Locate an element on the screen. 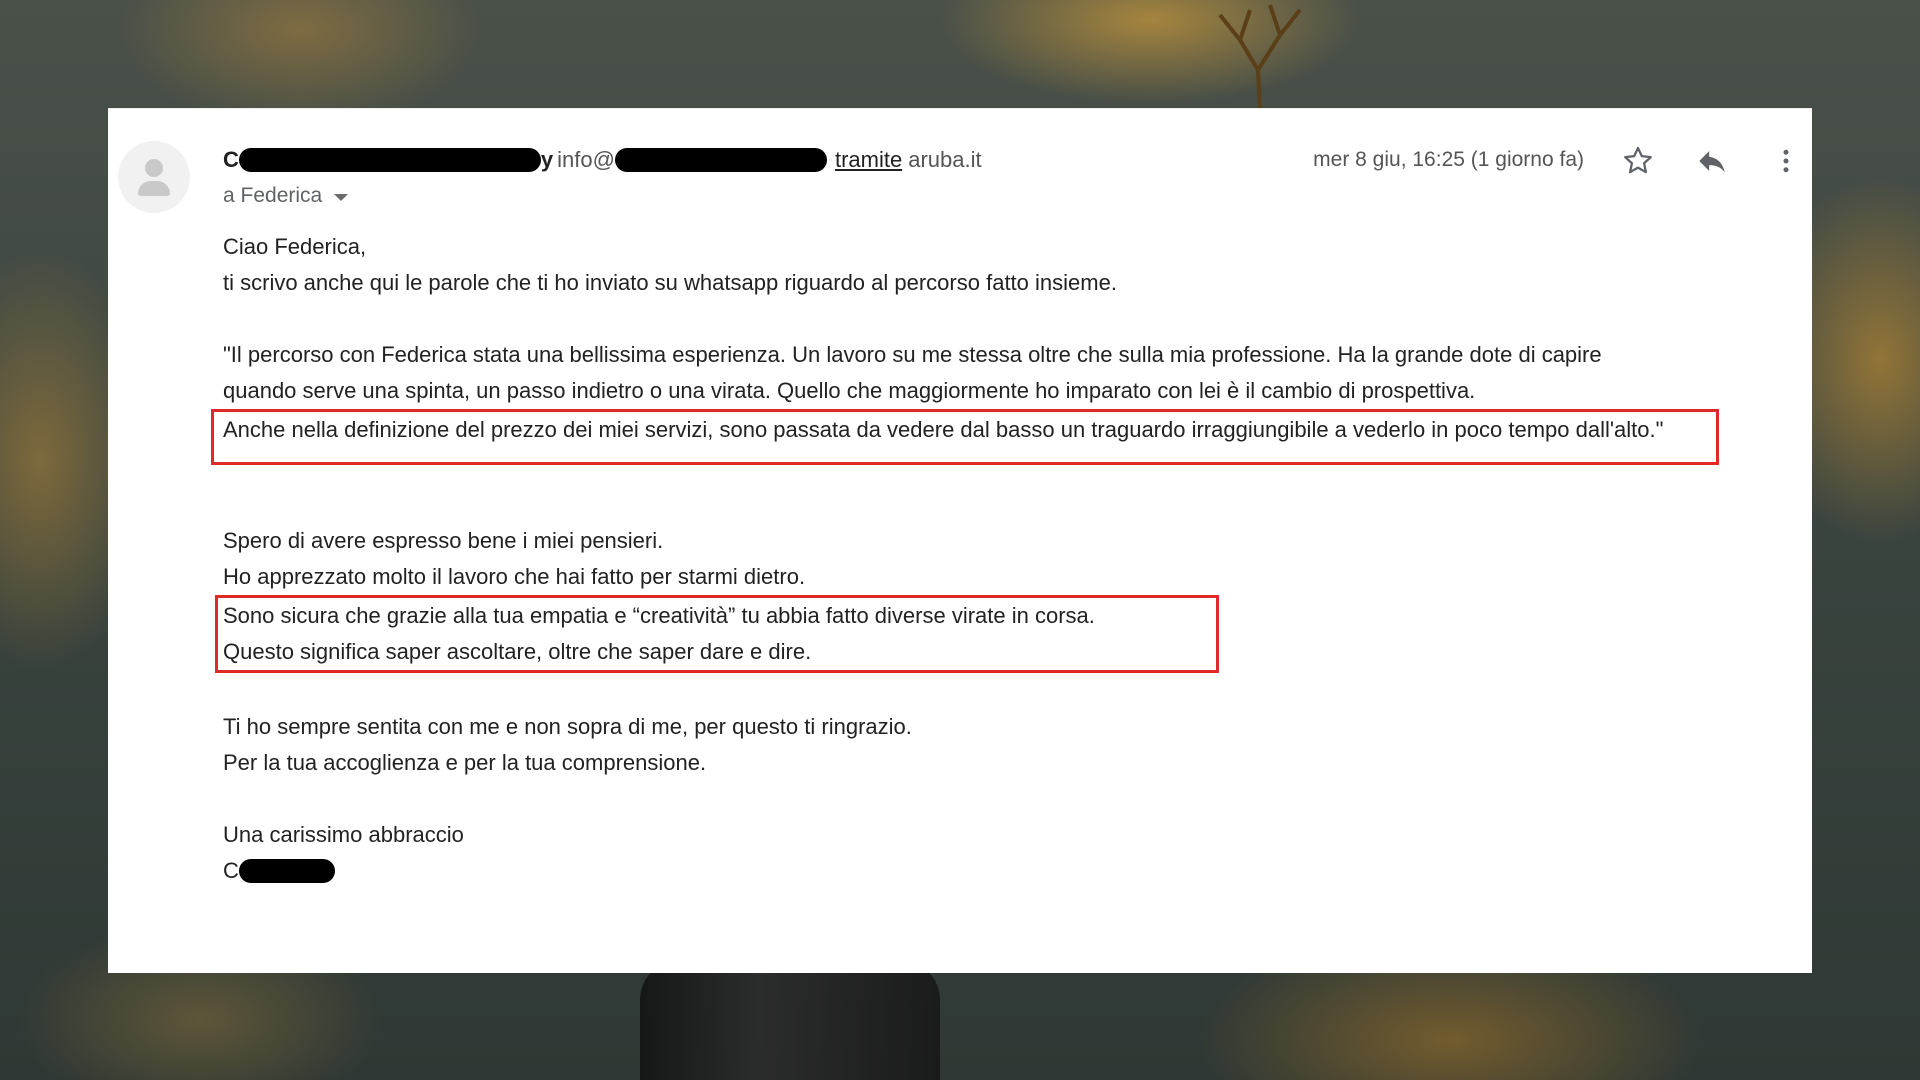 Image resolution: width=1920 pixels, height=1080 pixels. redacted-signature is located at coordinates (286, 871).